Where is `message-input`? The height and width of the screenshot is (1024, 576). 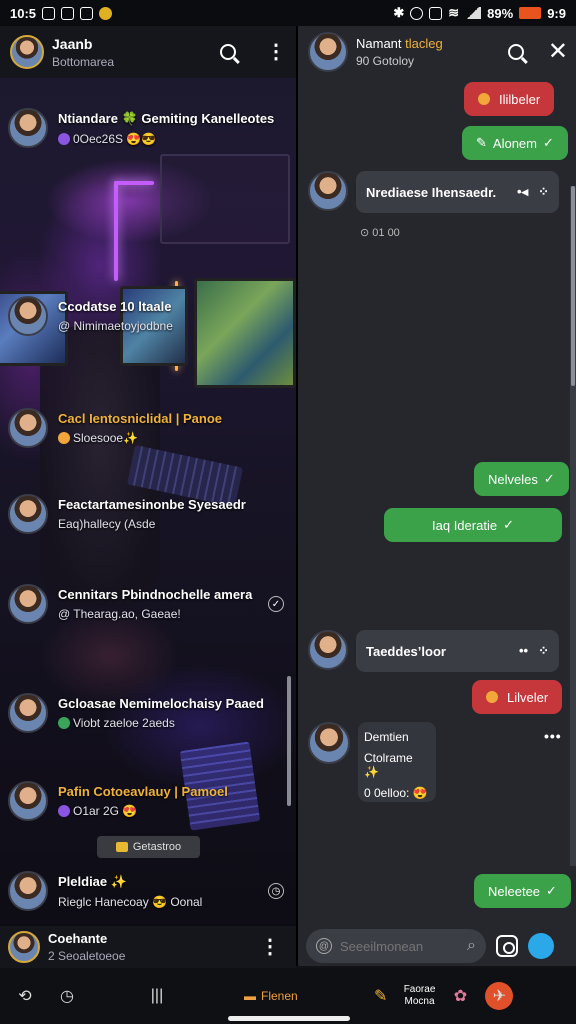
message-input is located at coordinates (395, 946).